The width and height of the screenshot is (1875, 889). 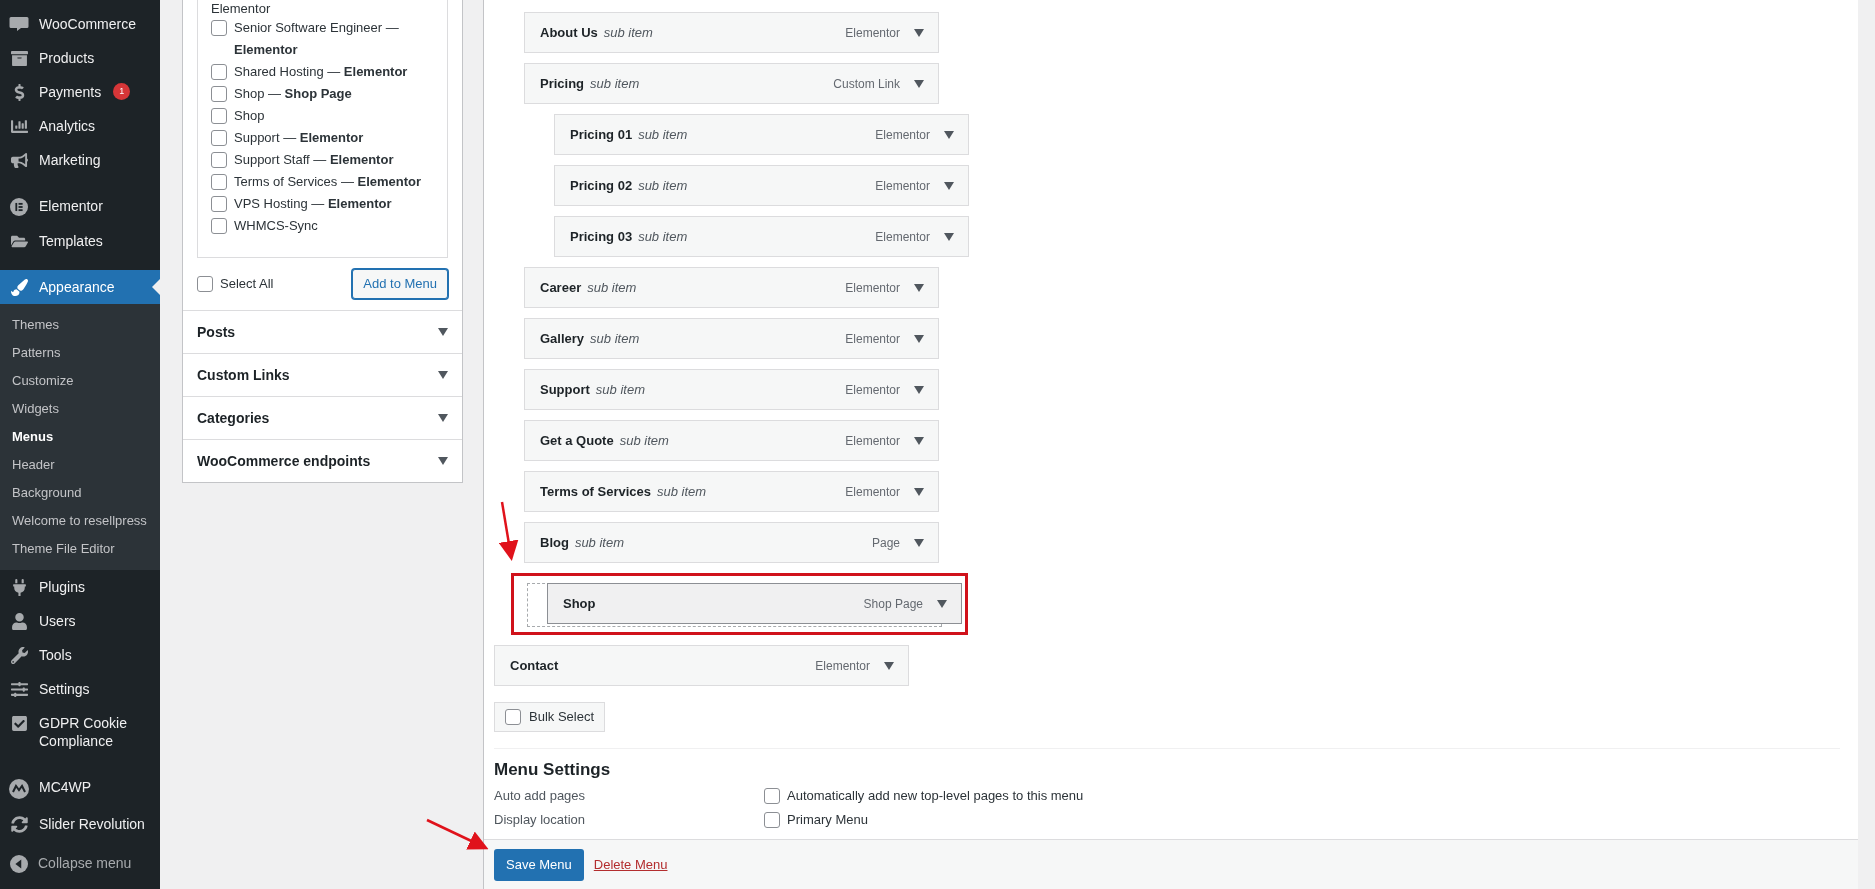 I want to click on menu-item-title: Pricing 01, so click(x=601, y=134).